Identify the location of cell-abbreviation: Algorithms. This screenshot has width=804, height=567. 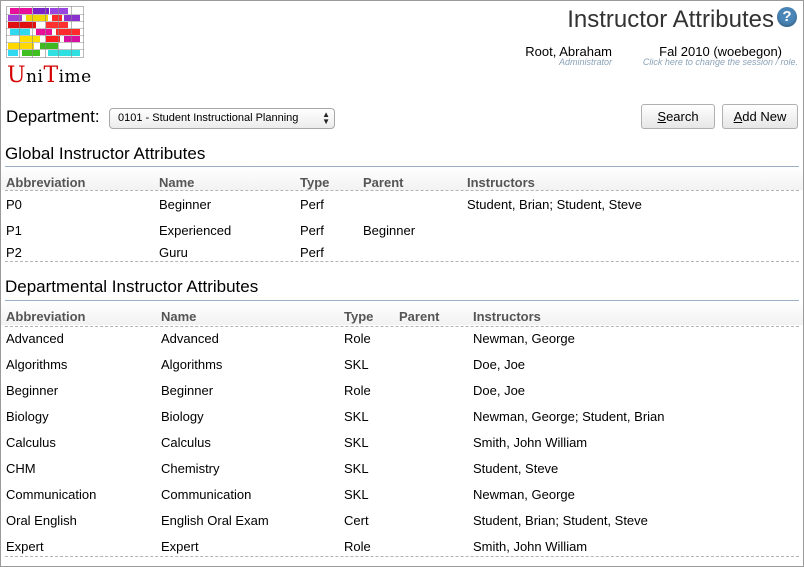
(37, 364).